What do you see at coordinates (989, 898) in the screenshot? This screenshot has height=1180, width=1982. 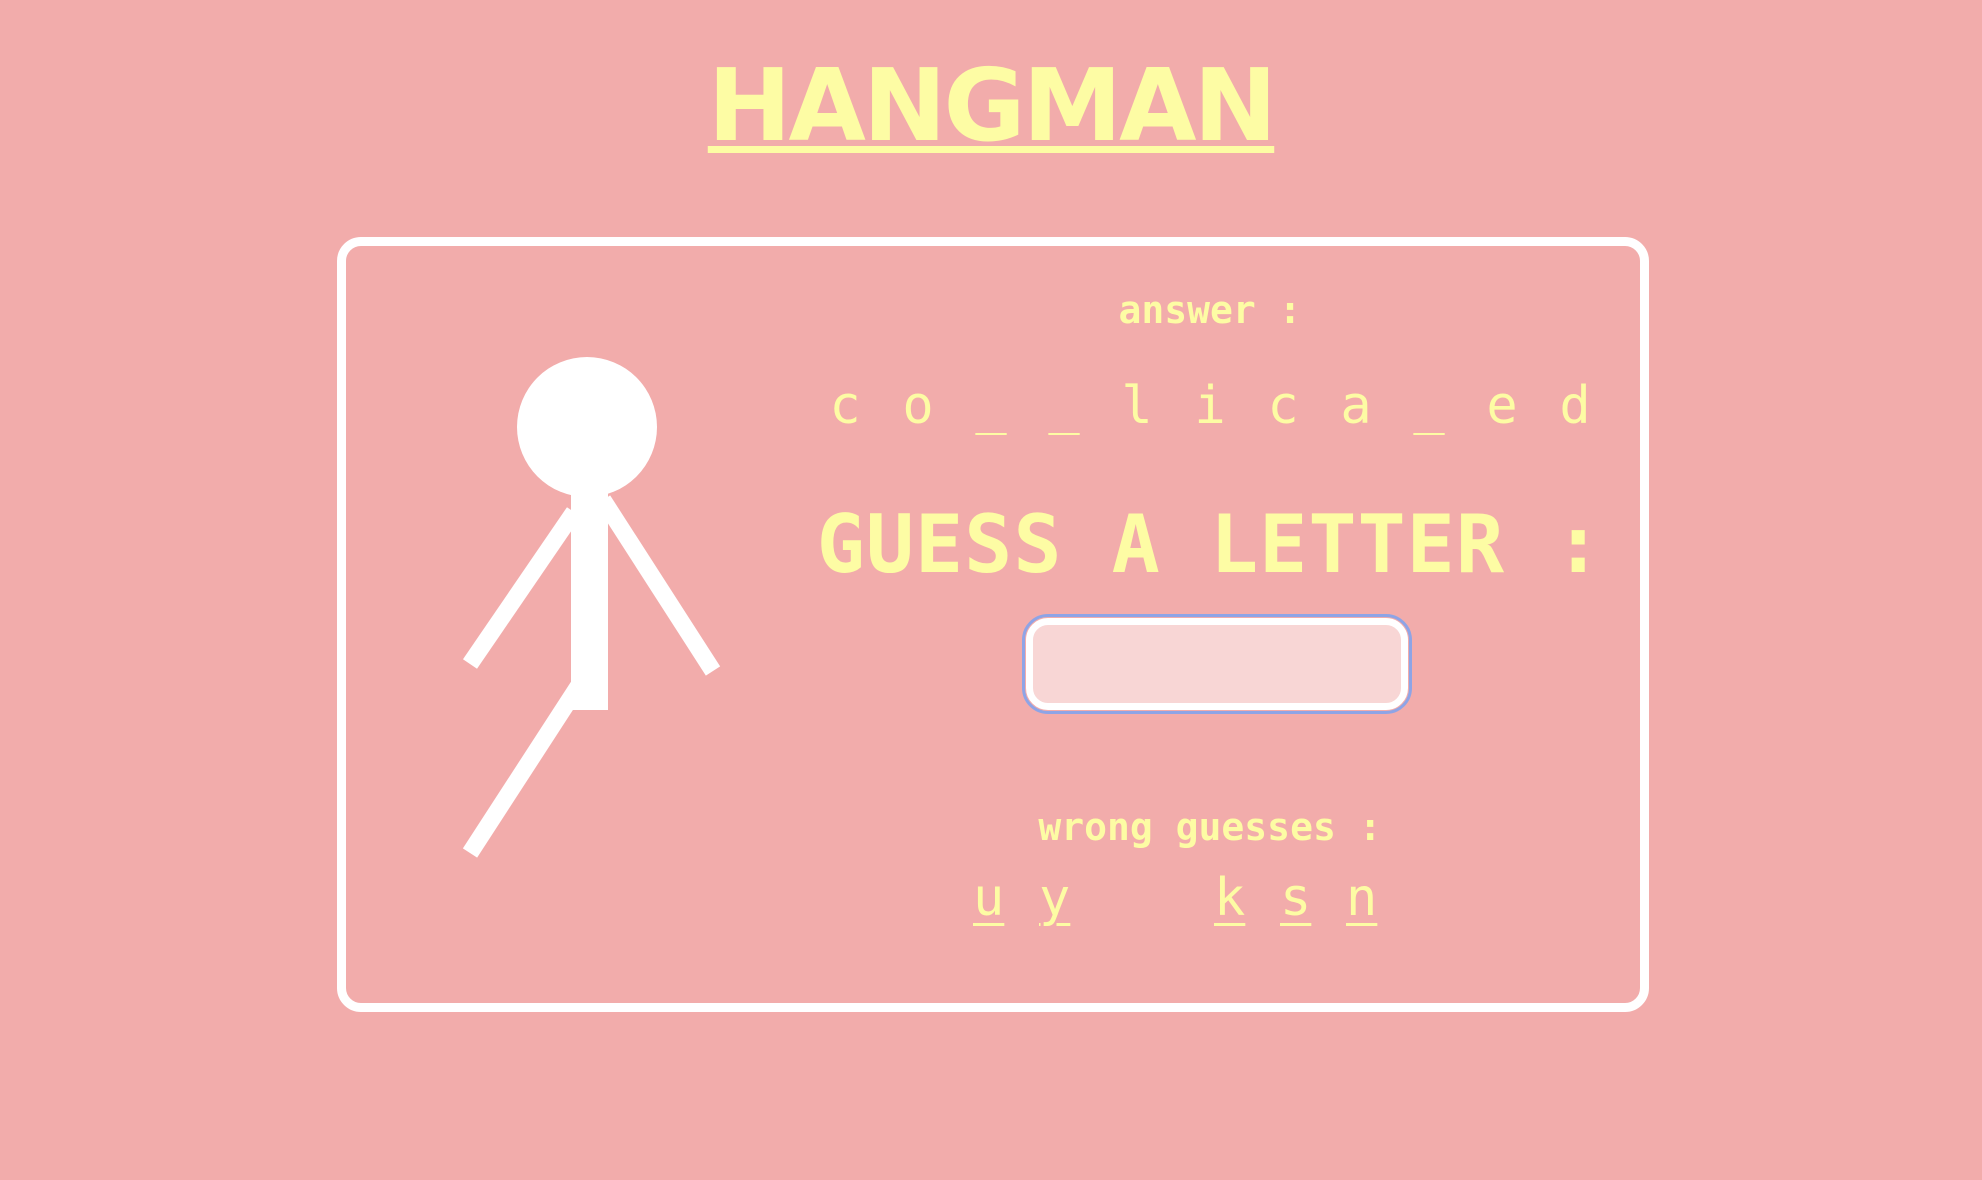 I see `wrong-guess-letter: u` at bounding box center [989, 898].